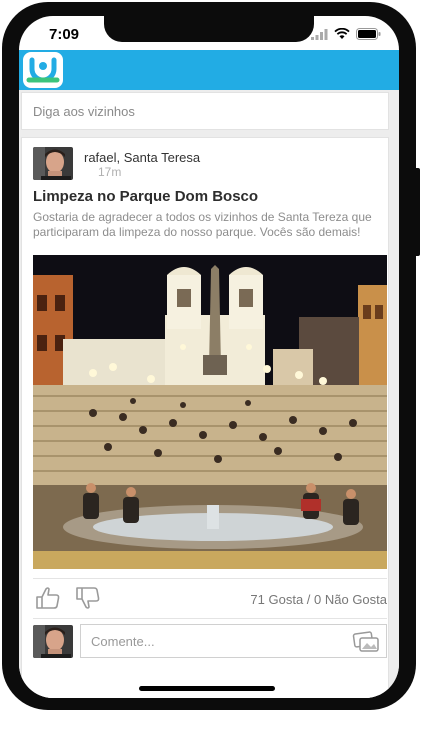 The width and height of the screenshot is (422, 750). Describe the element at coordinates (205, 111) in the screenshot. I see `compose-input: Diga aos vizinhos` at that location.